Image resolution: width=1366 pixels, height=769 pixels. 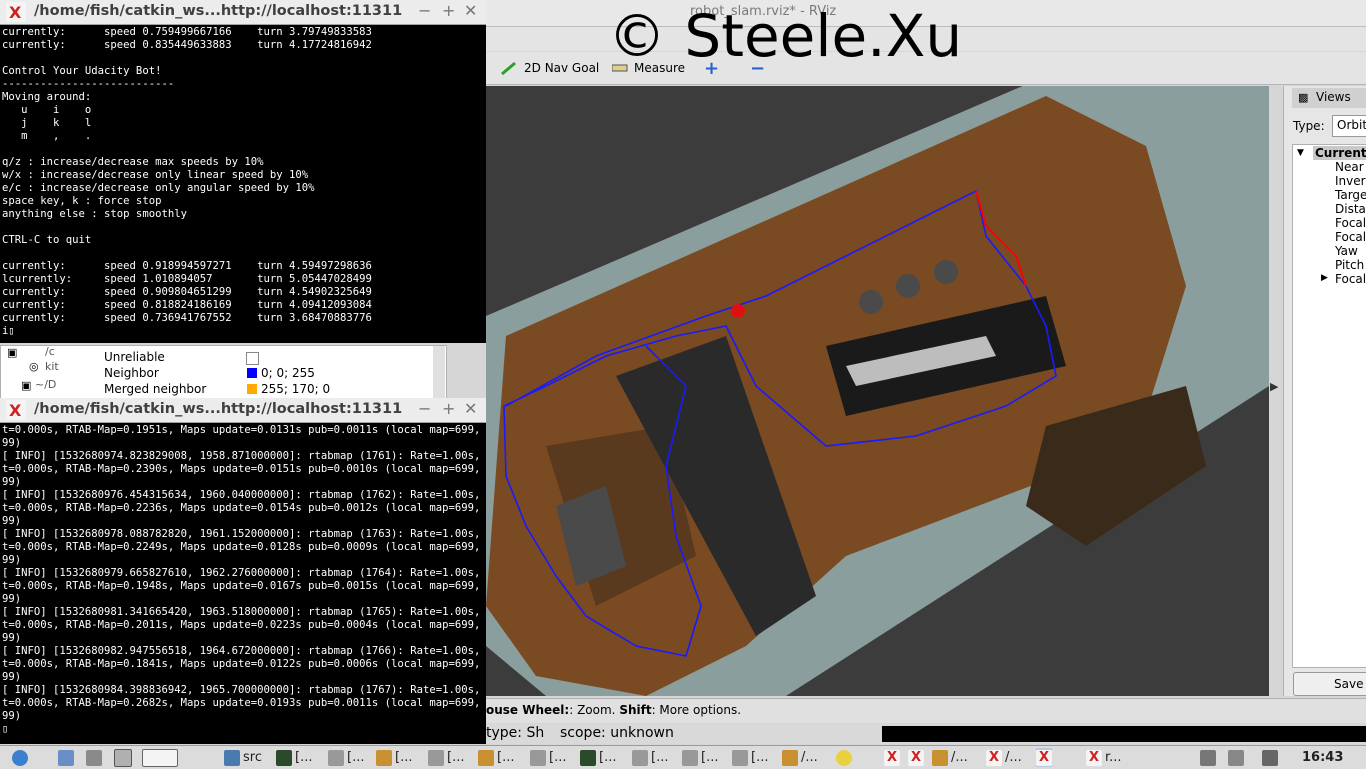 What do you see at coordinates (1350, 237) in the screenshot?
I see `view-prop-focal-shape-fixed: Focal` at bounding box center [1350, 237].